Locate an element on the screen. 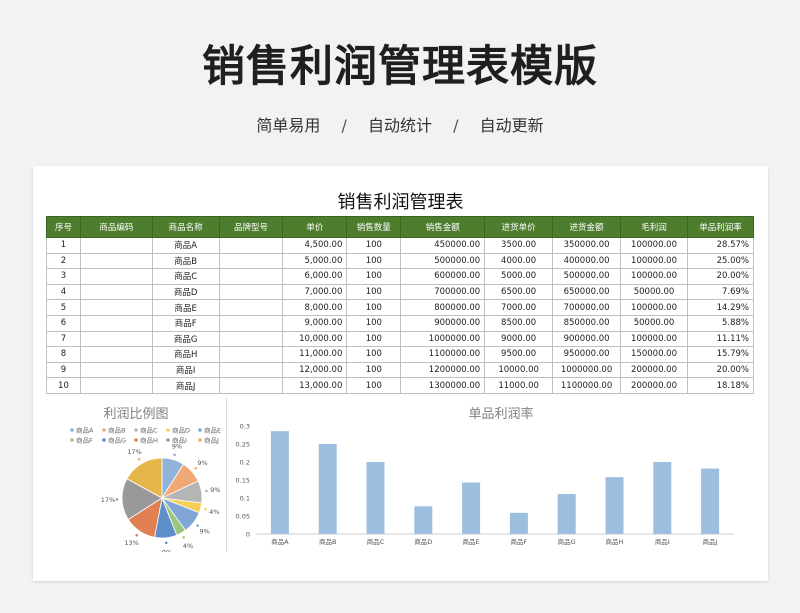  column-header: 单价 is located at coordinates (315, 227).